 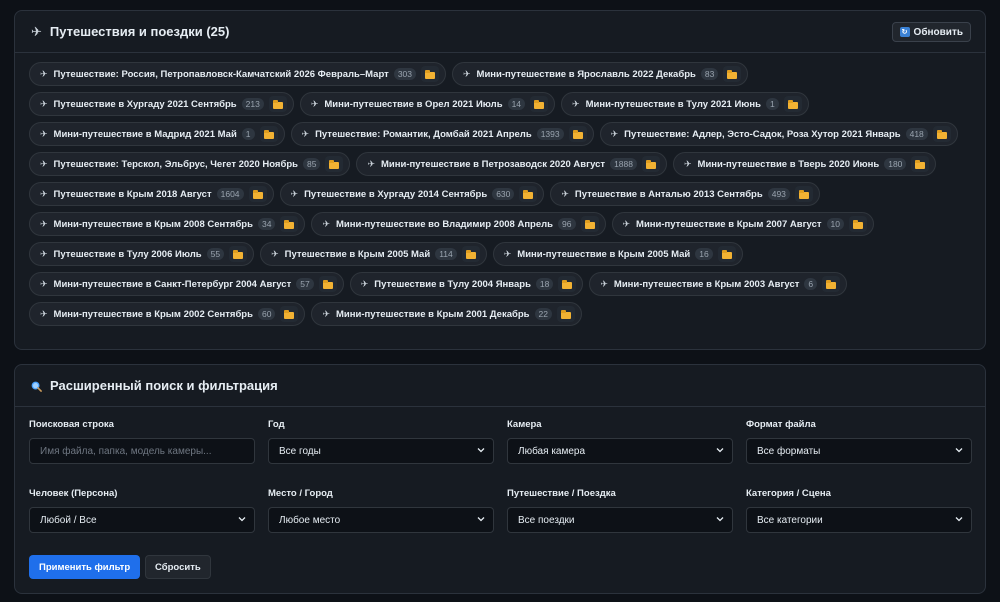 What do you see at coordinates (381, 451) in the screenshot?
I see `year-select: Все годы` at bounding box center [381, 451].